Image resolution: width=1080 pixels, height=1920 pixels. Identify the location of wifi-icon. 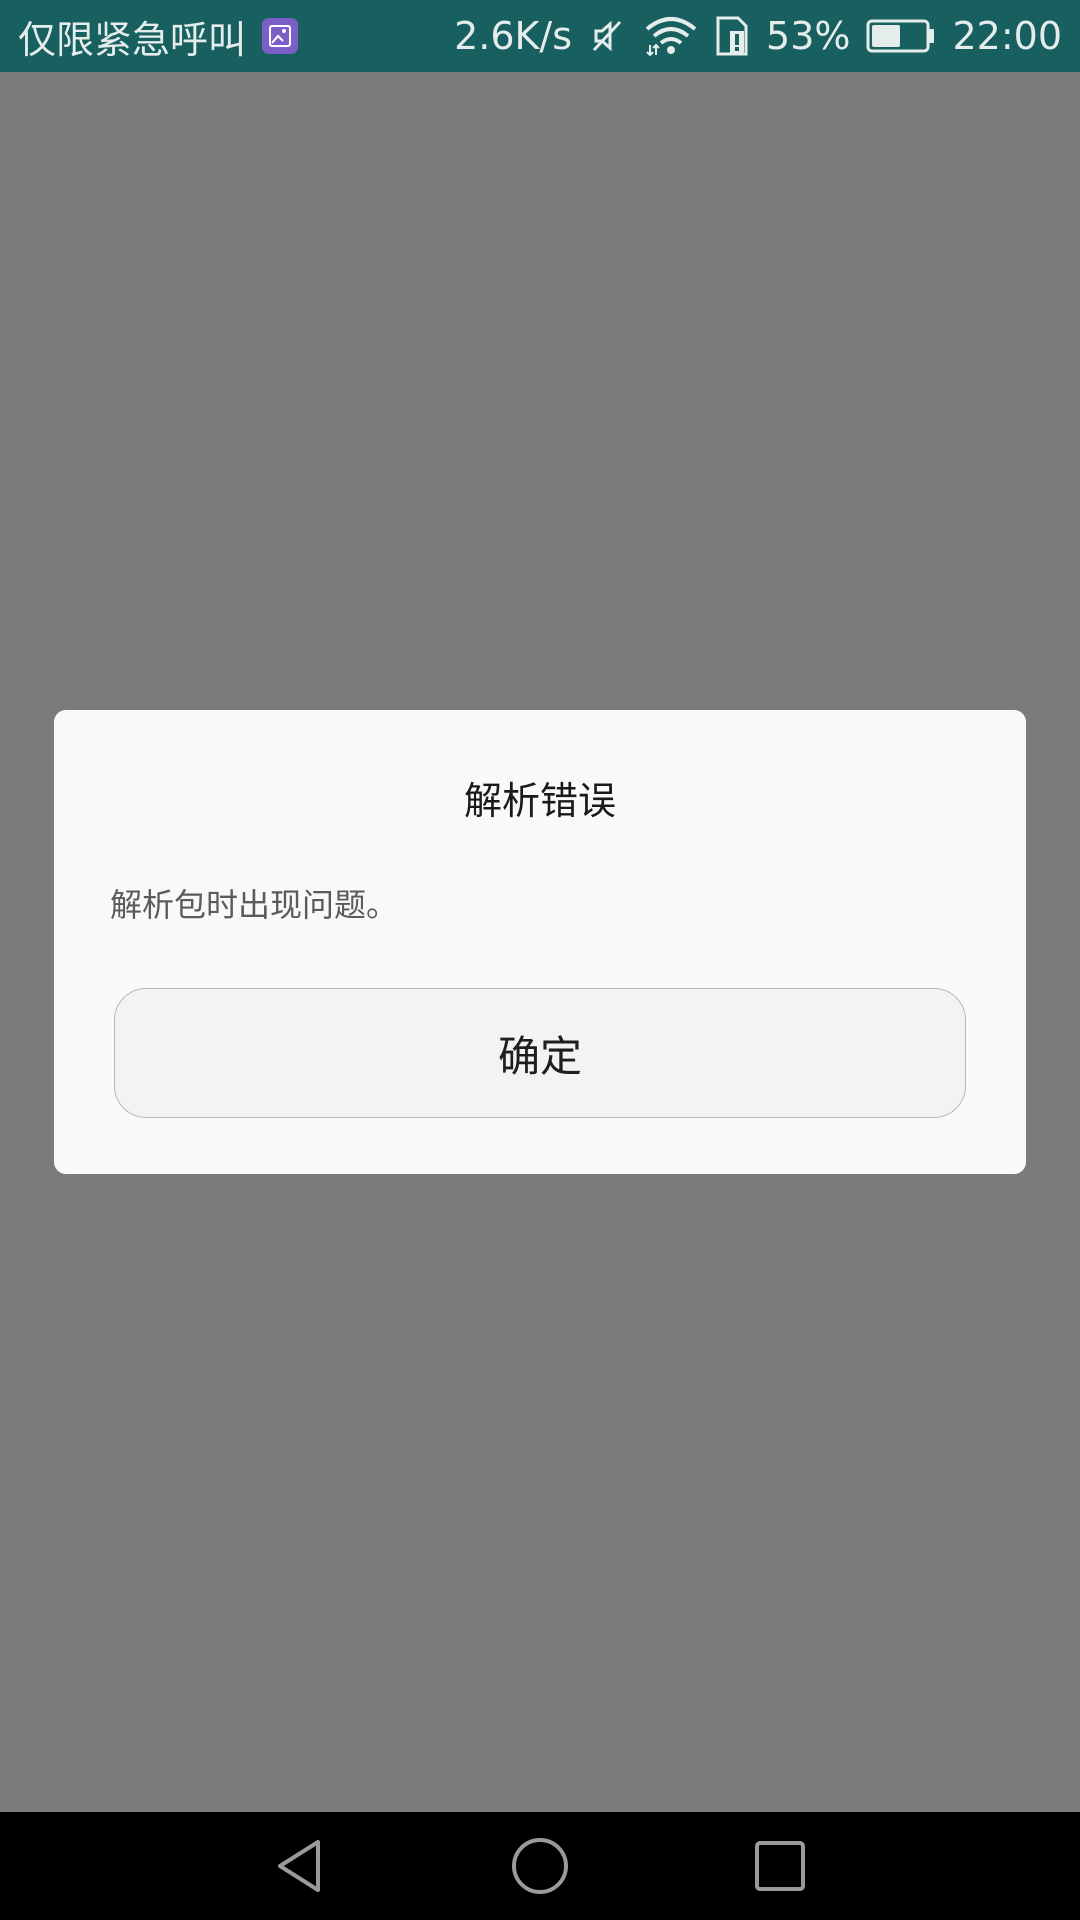
(671, 36).